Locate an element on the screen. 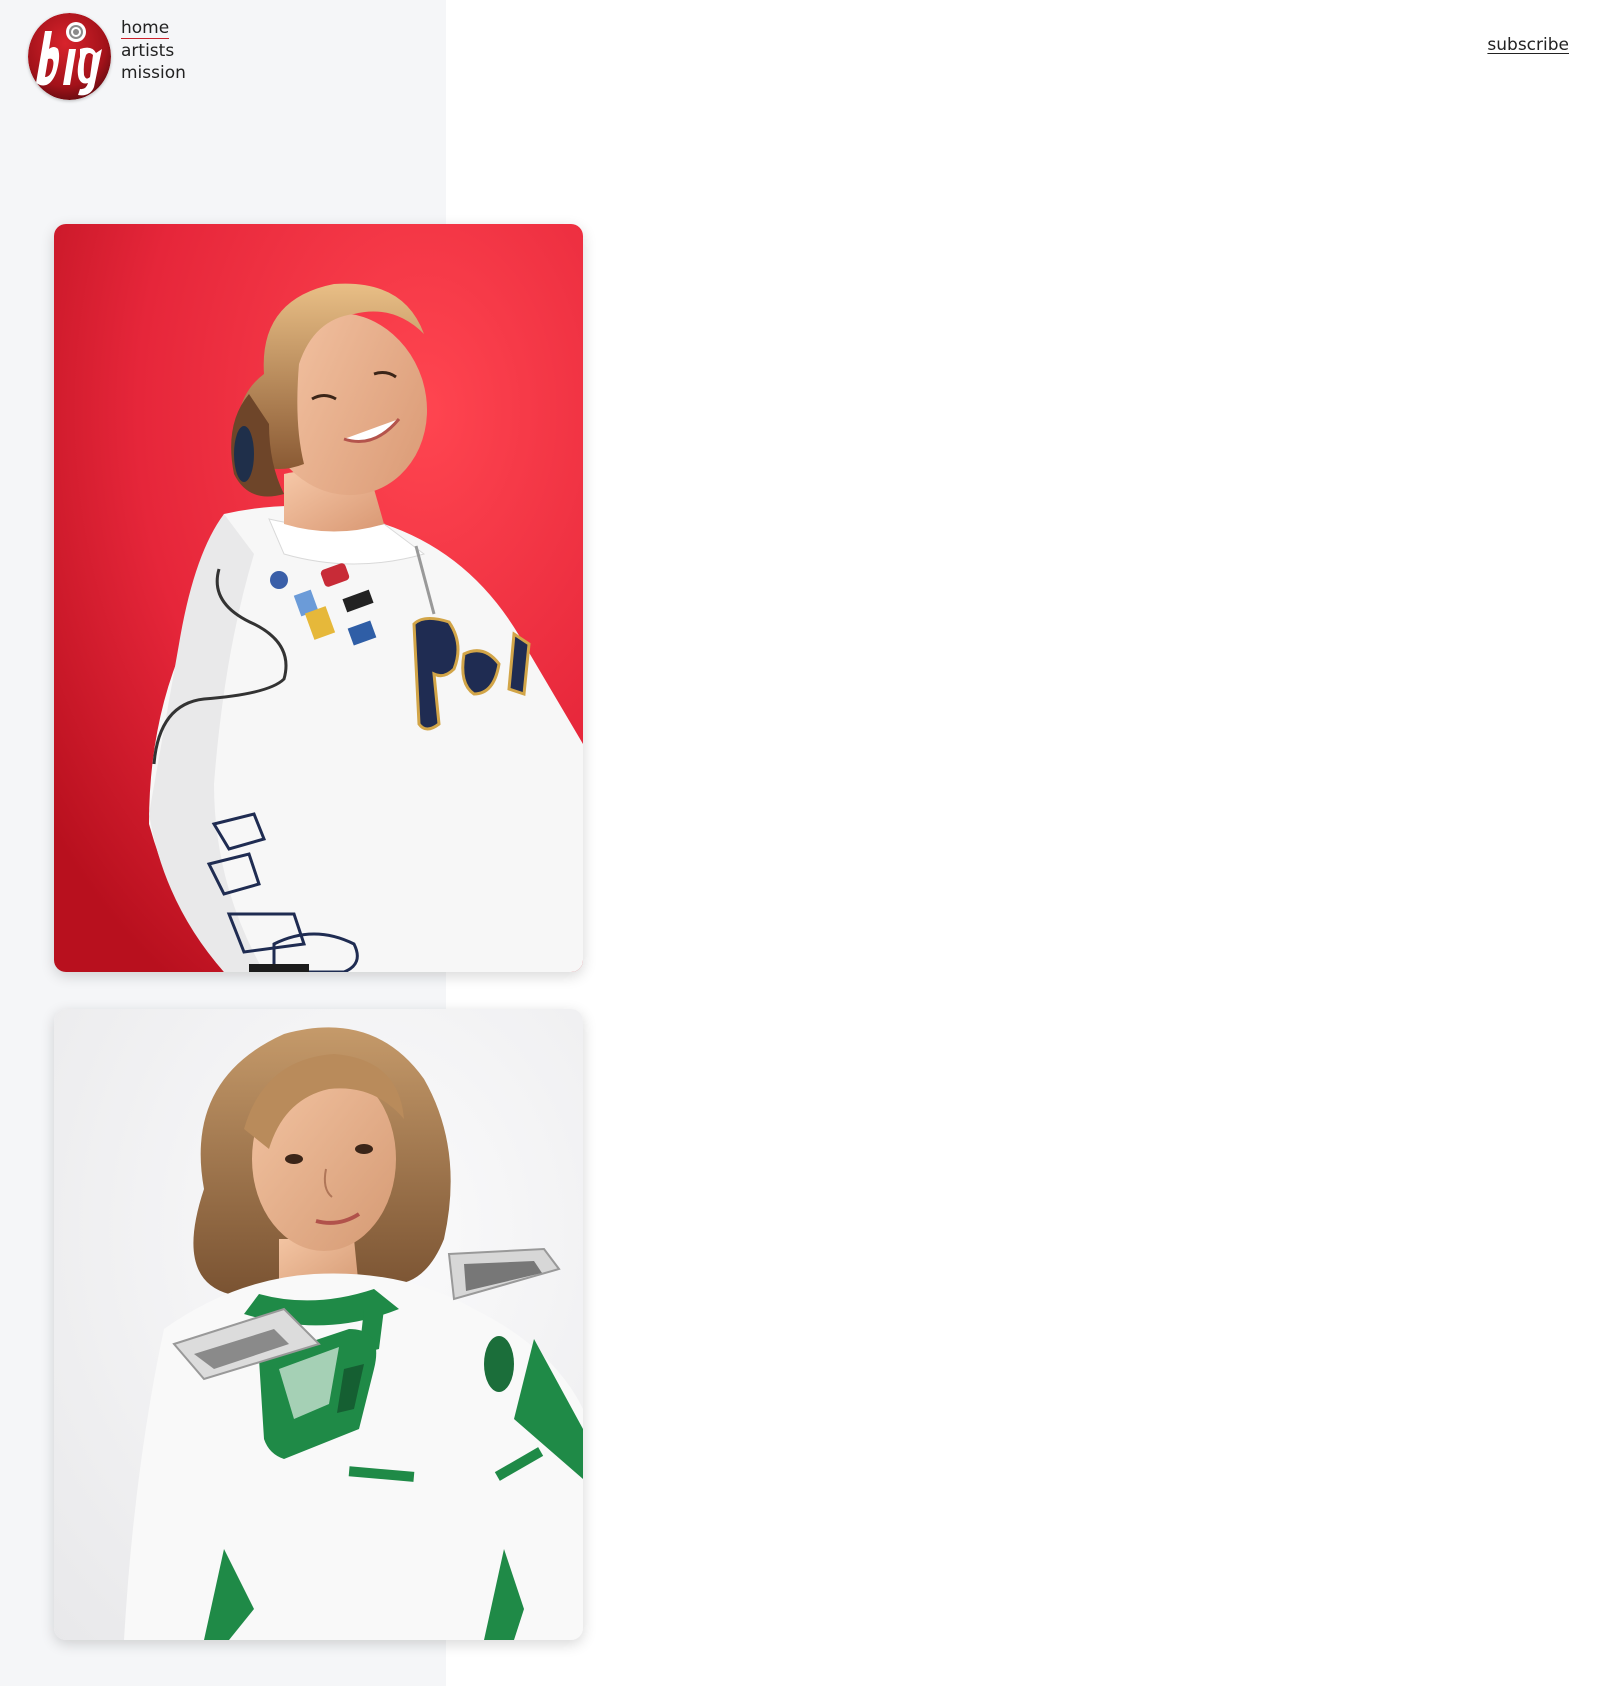 Image resolution: width=1600 pixels, height=1686 pixels. nav-item-home: home is located at coordinates (145, 28).